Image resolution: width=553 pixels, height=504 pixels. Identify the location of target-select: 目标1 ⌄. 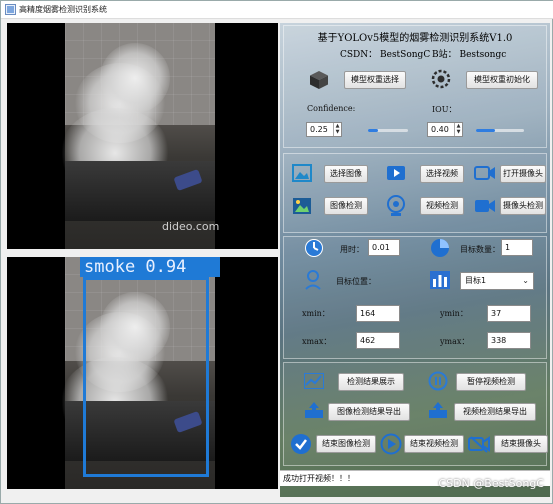
(497, 281).